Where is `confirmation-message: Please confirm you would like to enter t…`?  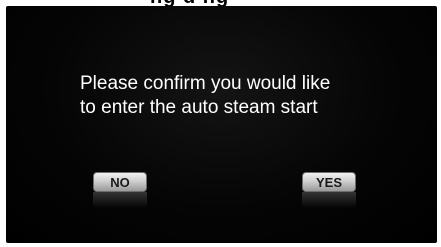
confirmation-message: Please confirm you would like to enter t… is located at coordinates (240, 96).